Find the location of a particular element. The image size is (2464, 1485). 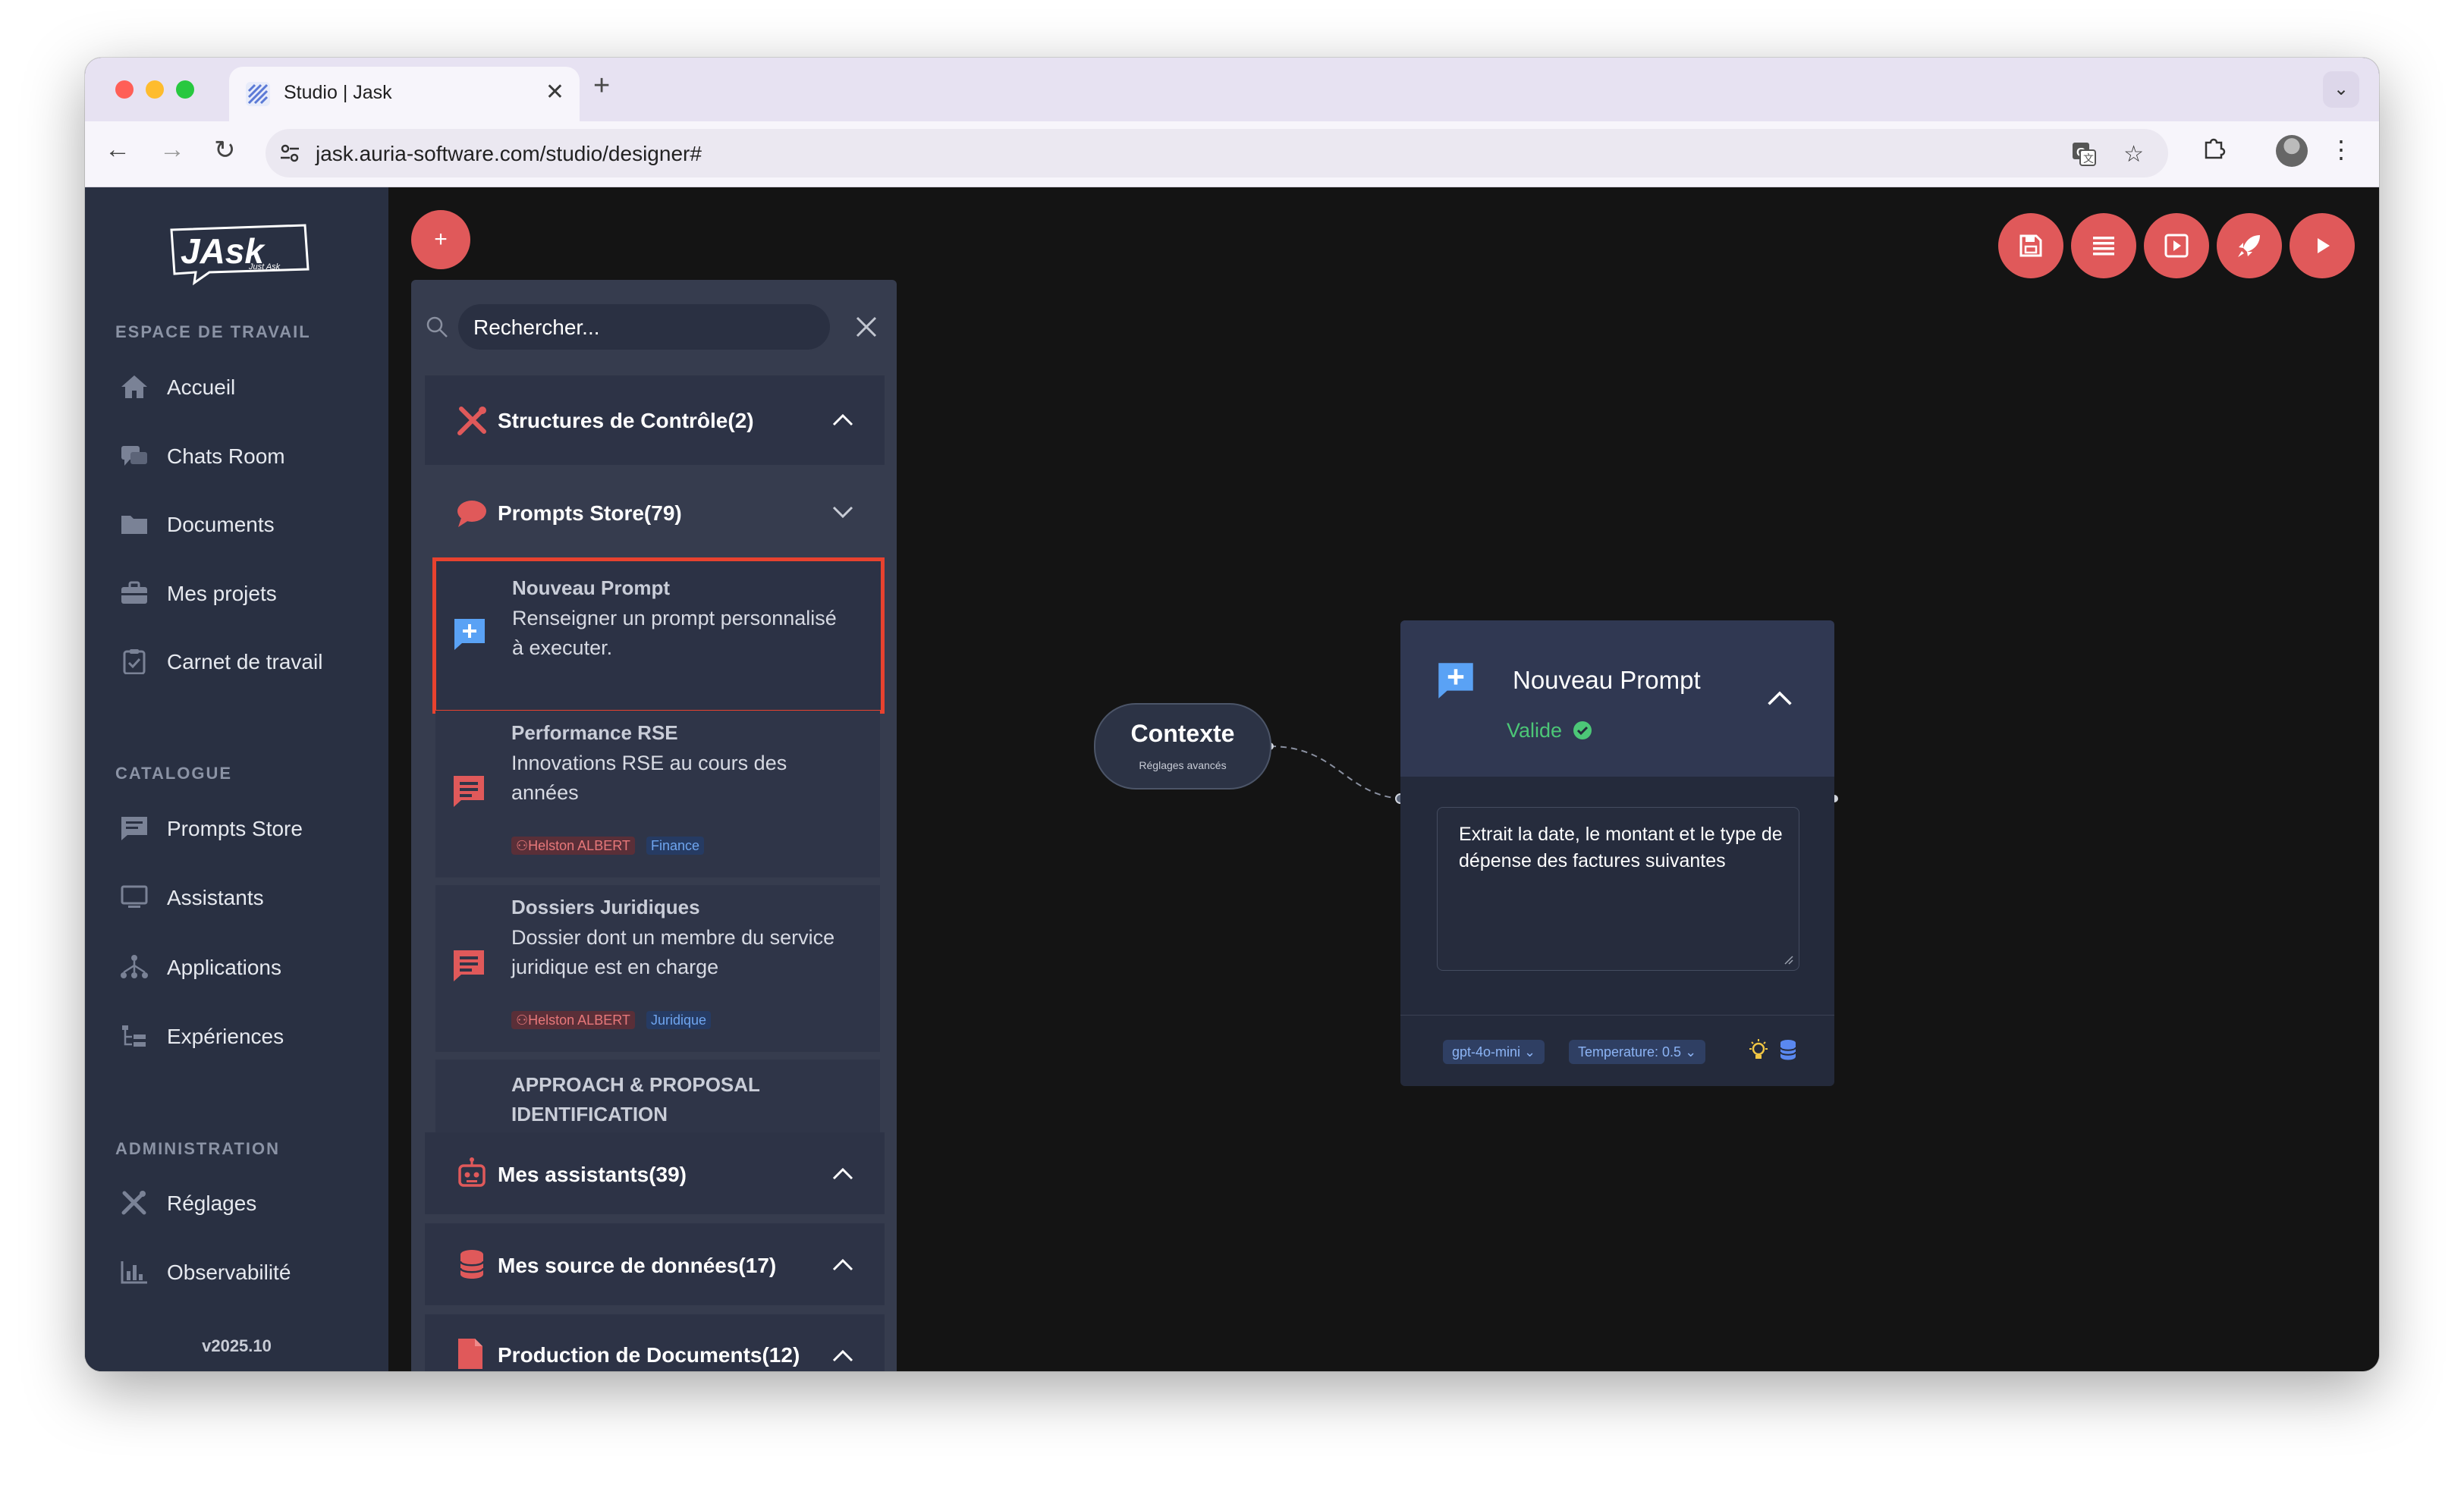

prompt-node-footer: gpt-4o-mini ⌄ Temperature: 0.5 ⌄ is located at coordinates (1617, 1050).